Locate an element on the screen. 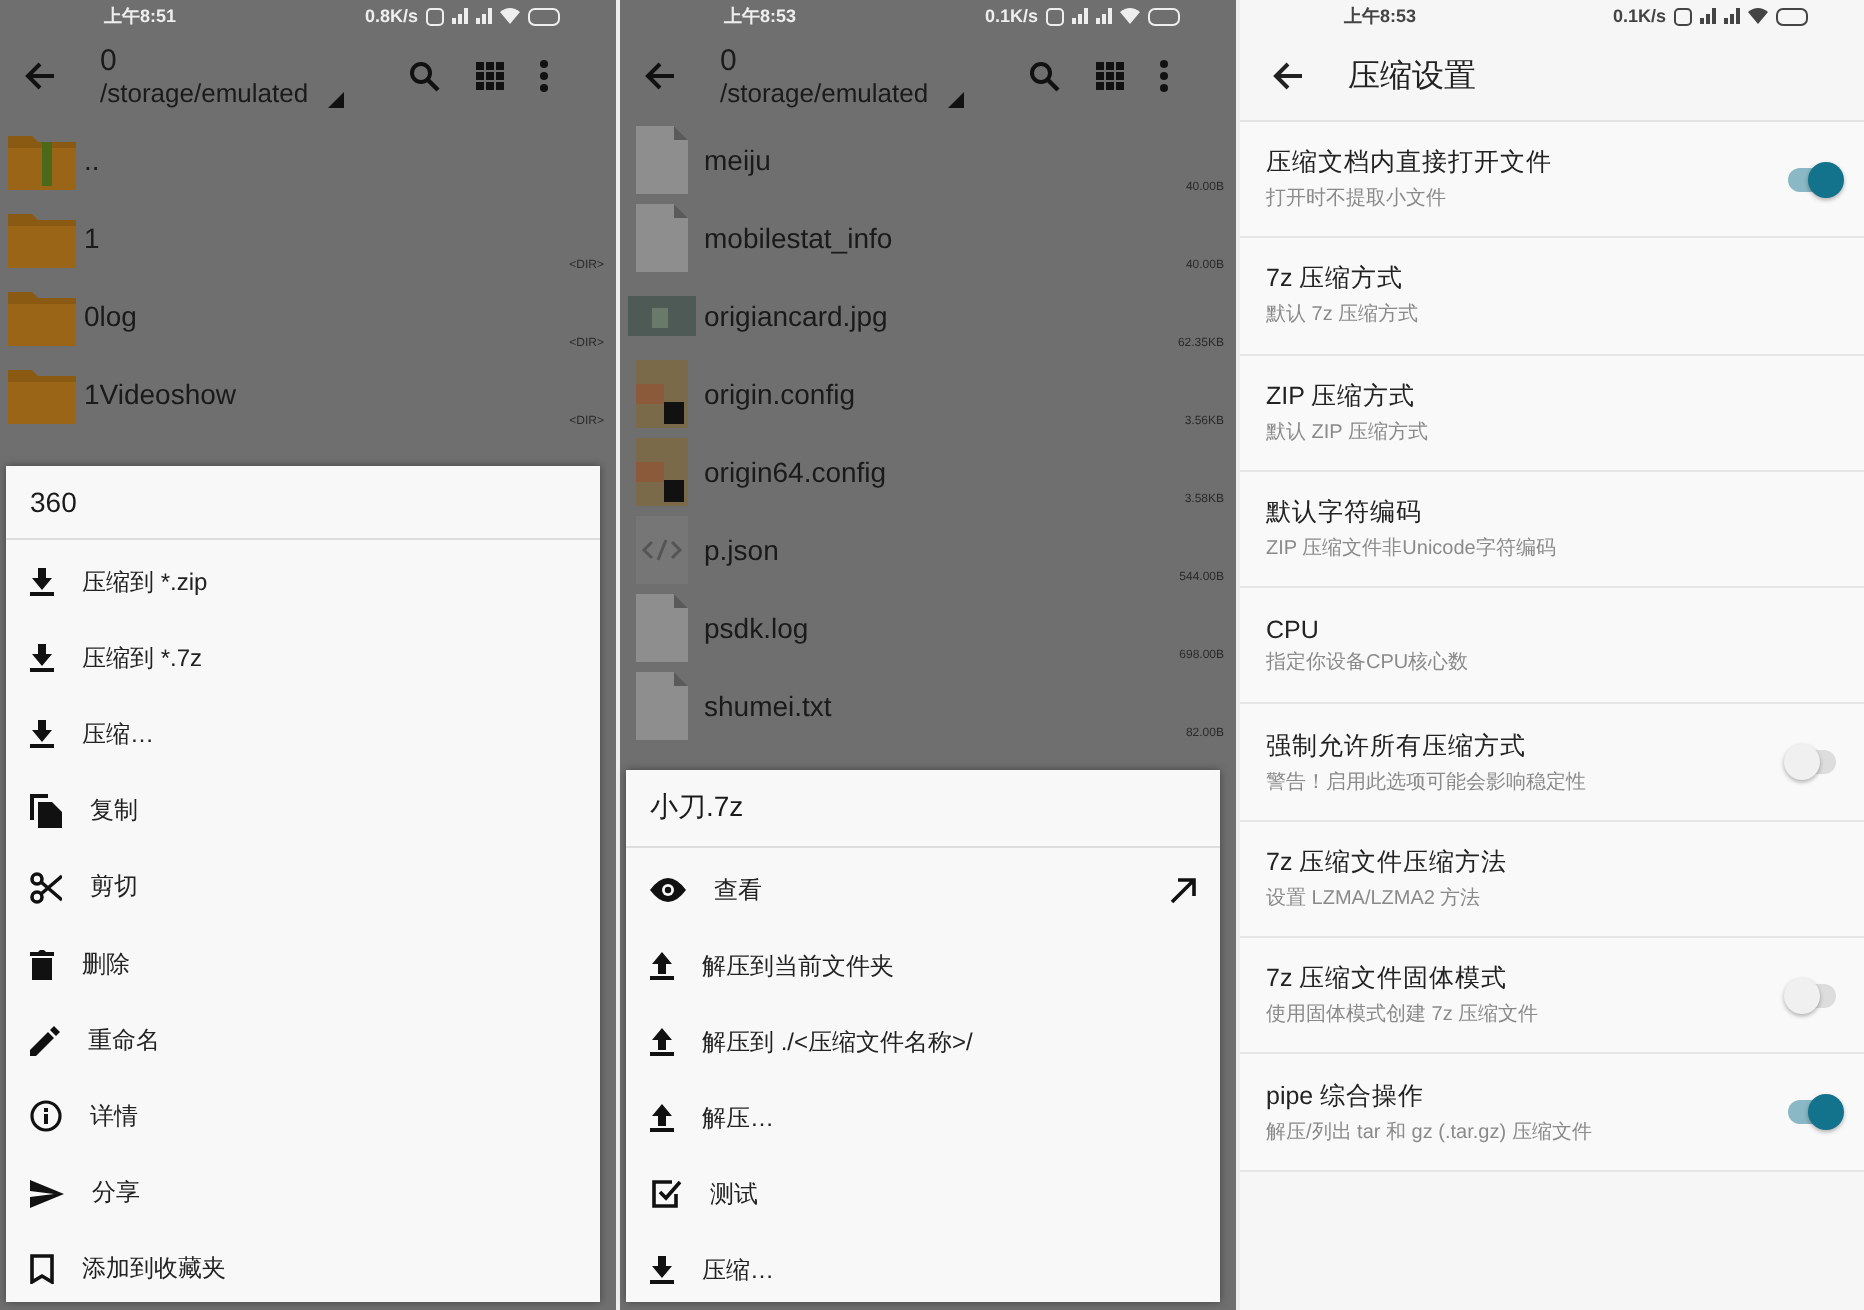  checkbox-icon is located at coordinates (666, 1194).